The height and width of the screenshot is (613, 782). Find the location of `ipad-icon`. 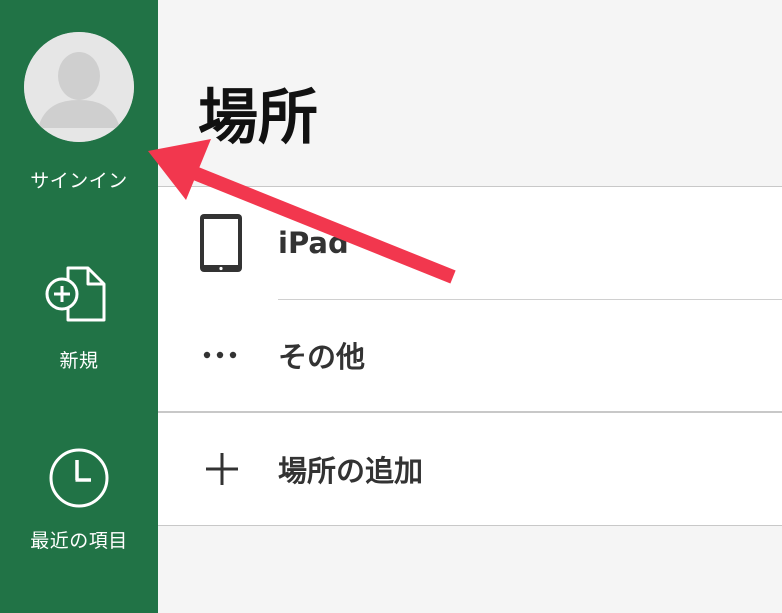

ipad-icon is located at coordinates (221, 243).